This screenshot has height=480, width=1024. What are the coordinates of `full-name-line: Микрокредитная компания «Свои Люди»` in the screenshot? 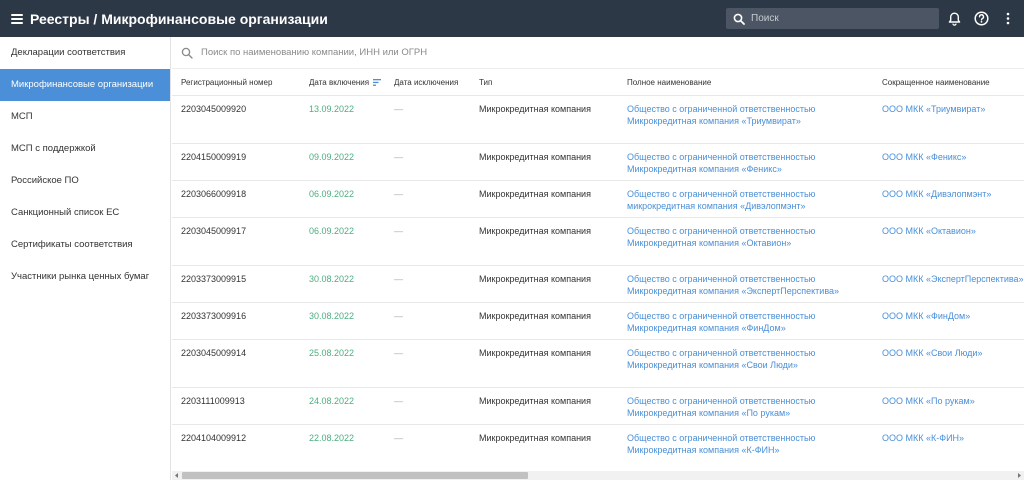 It's located at (712, 364).